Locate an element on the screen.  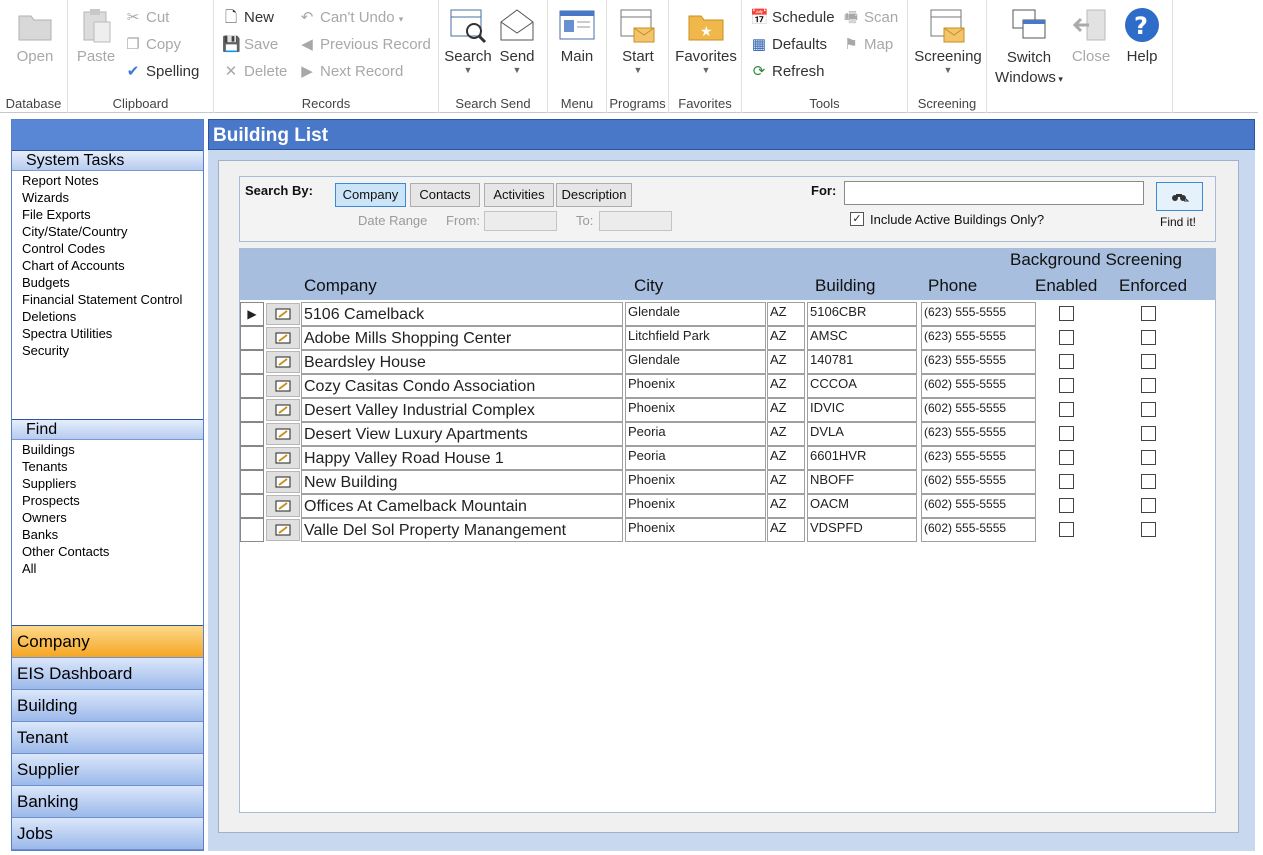
screening-button: Screening ▼ is located at coordinates (948, 40).